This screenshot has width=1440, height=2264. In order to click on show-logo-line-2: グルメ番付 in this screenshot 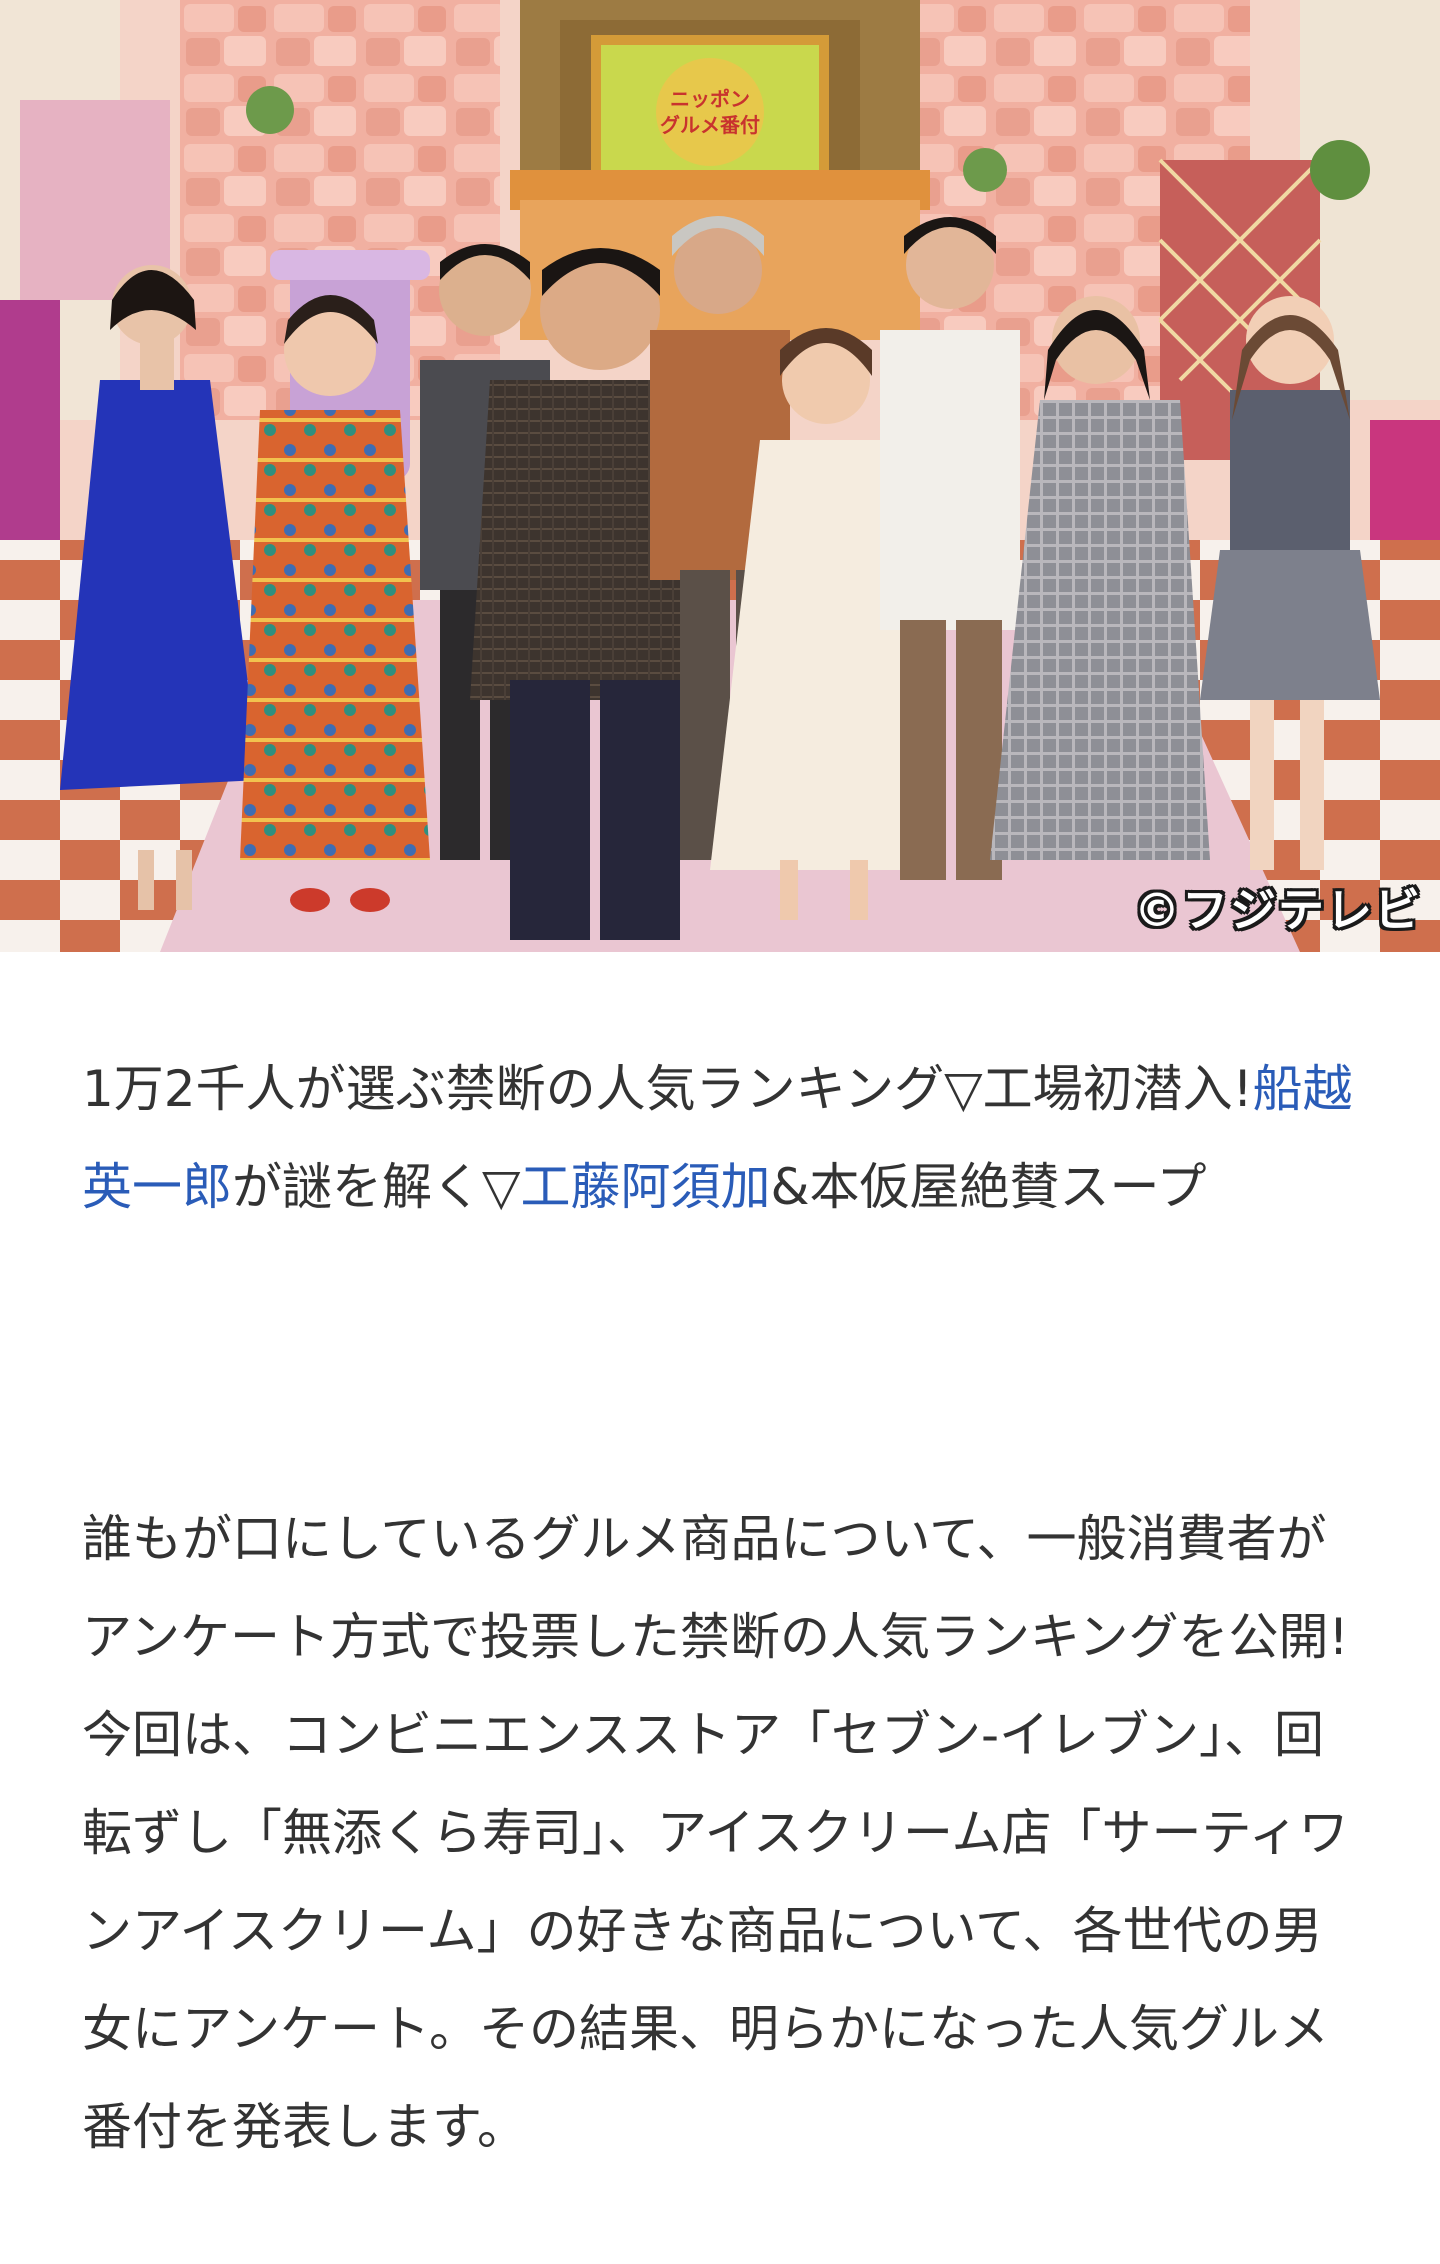, I will do `click(710, 125)`.